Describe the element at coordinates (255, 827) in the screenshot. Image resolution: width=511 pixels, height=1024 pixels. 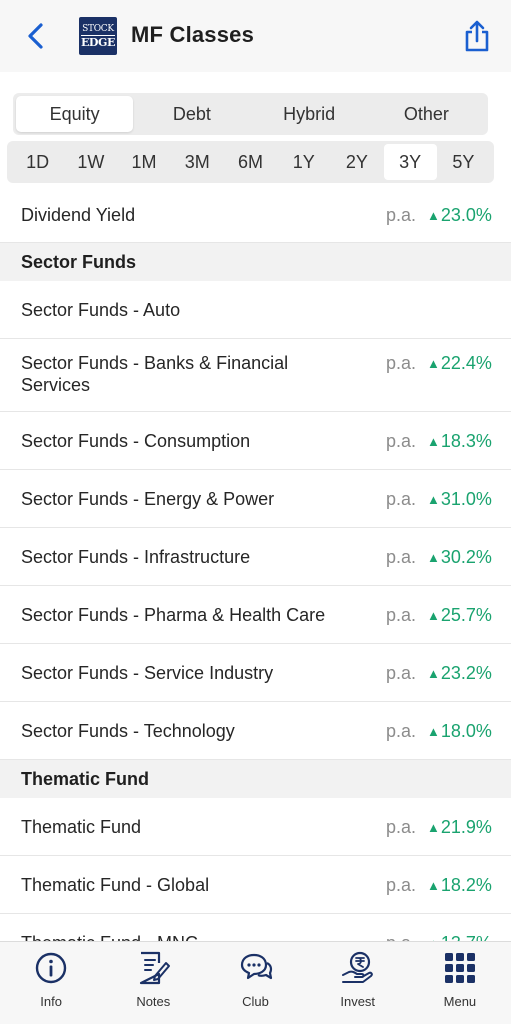
I see `list-item: Thematic Fund p.a. ▲21.9%` at that location.